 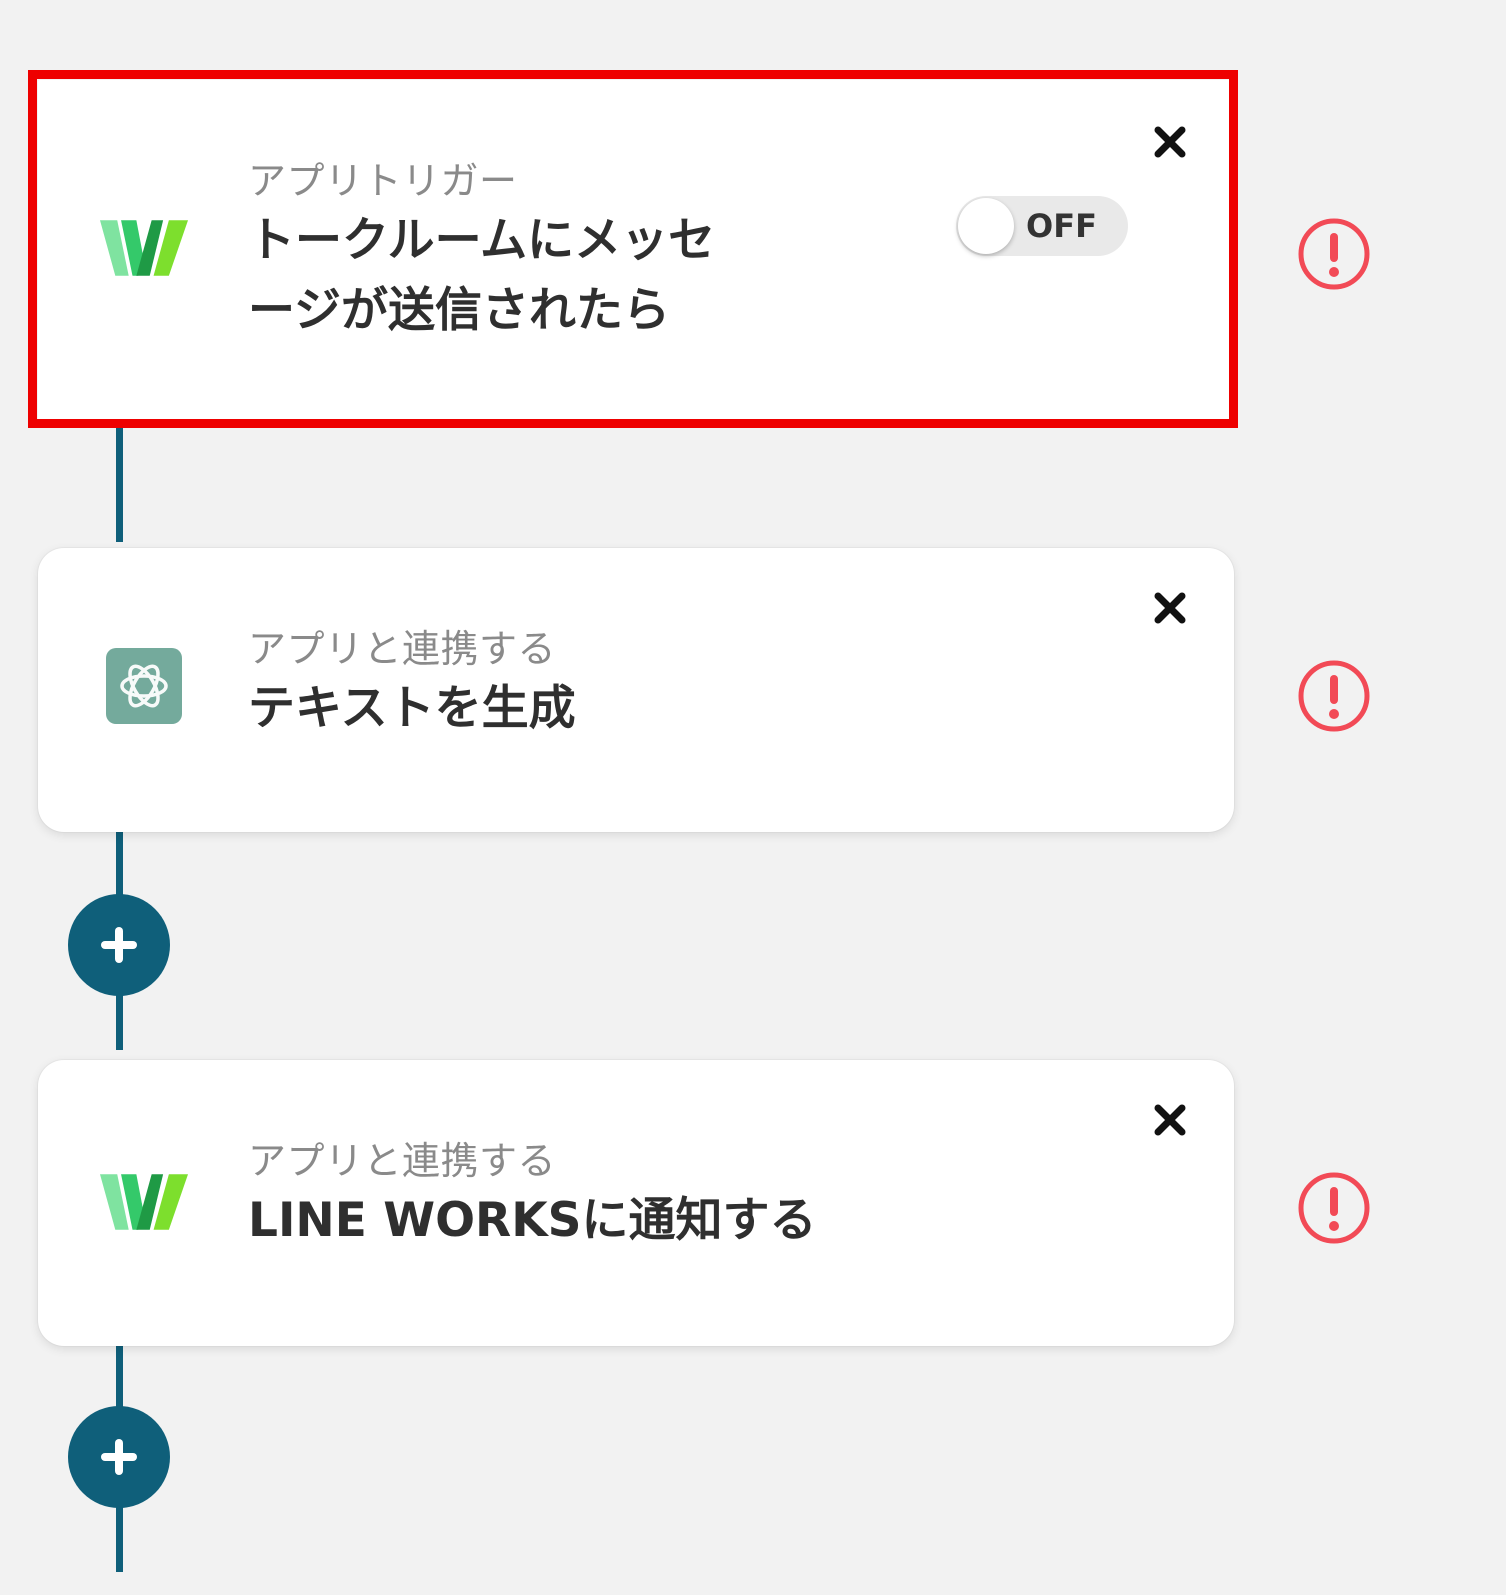 What do you see at coordinates (636, 690) in the screenshot?
I see `action-step-card: アプリと連携する テキストを生成` at bounding box center [636, 690].